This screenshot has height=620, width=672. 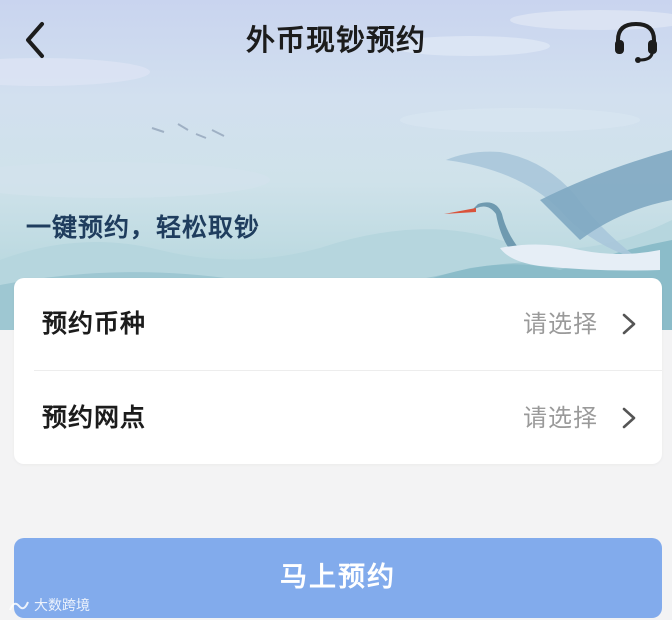 What do you see at coordinates (143, 227) in the screenshot?
I see `hero-slogan: 一键预约，轻松取钞` at bounding box center [143, 227].